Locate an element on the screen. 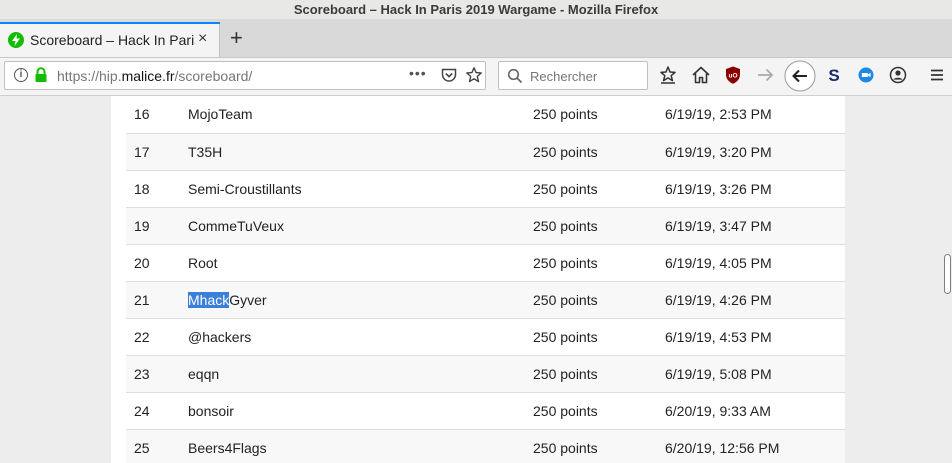 The width and height of the screenshot is (952, 463). time-cell: 6/19/19, 3:26 PM is located at coordinates (755, 188).